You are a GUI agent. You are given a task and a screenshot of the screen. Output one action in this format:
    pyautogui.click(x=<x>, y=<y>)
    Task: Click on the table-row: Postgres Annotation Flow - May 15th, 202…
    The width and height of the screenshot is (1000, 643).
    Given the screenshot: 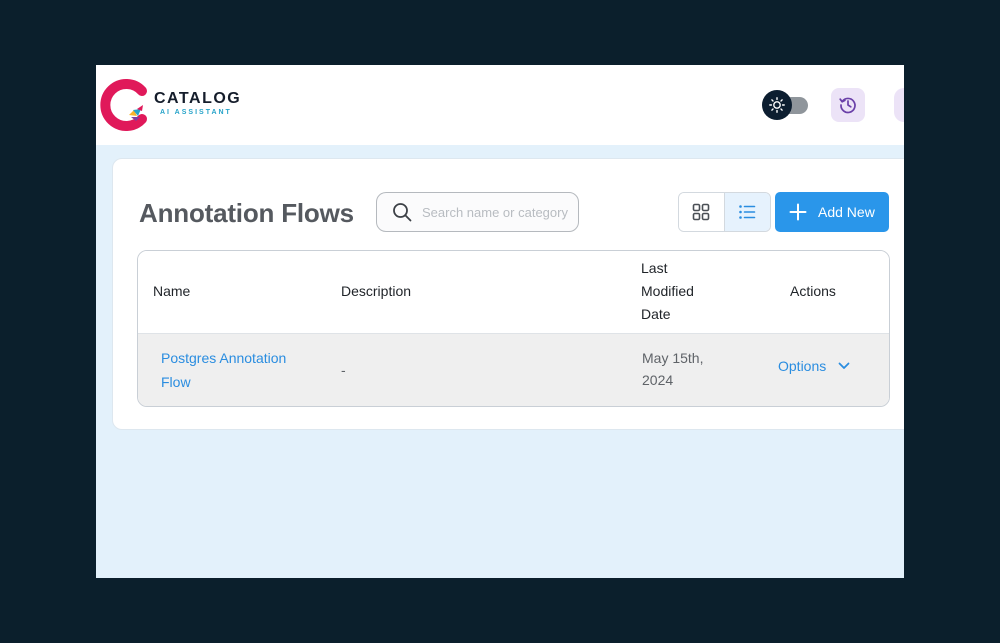 What is the action you would take?
    pyautogui.click(x=513, y=370)
    